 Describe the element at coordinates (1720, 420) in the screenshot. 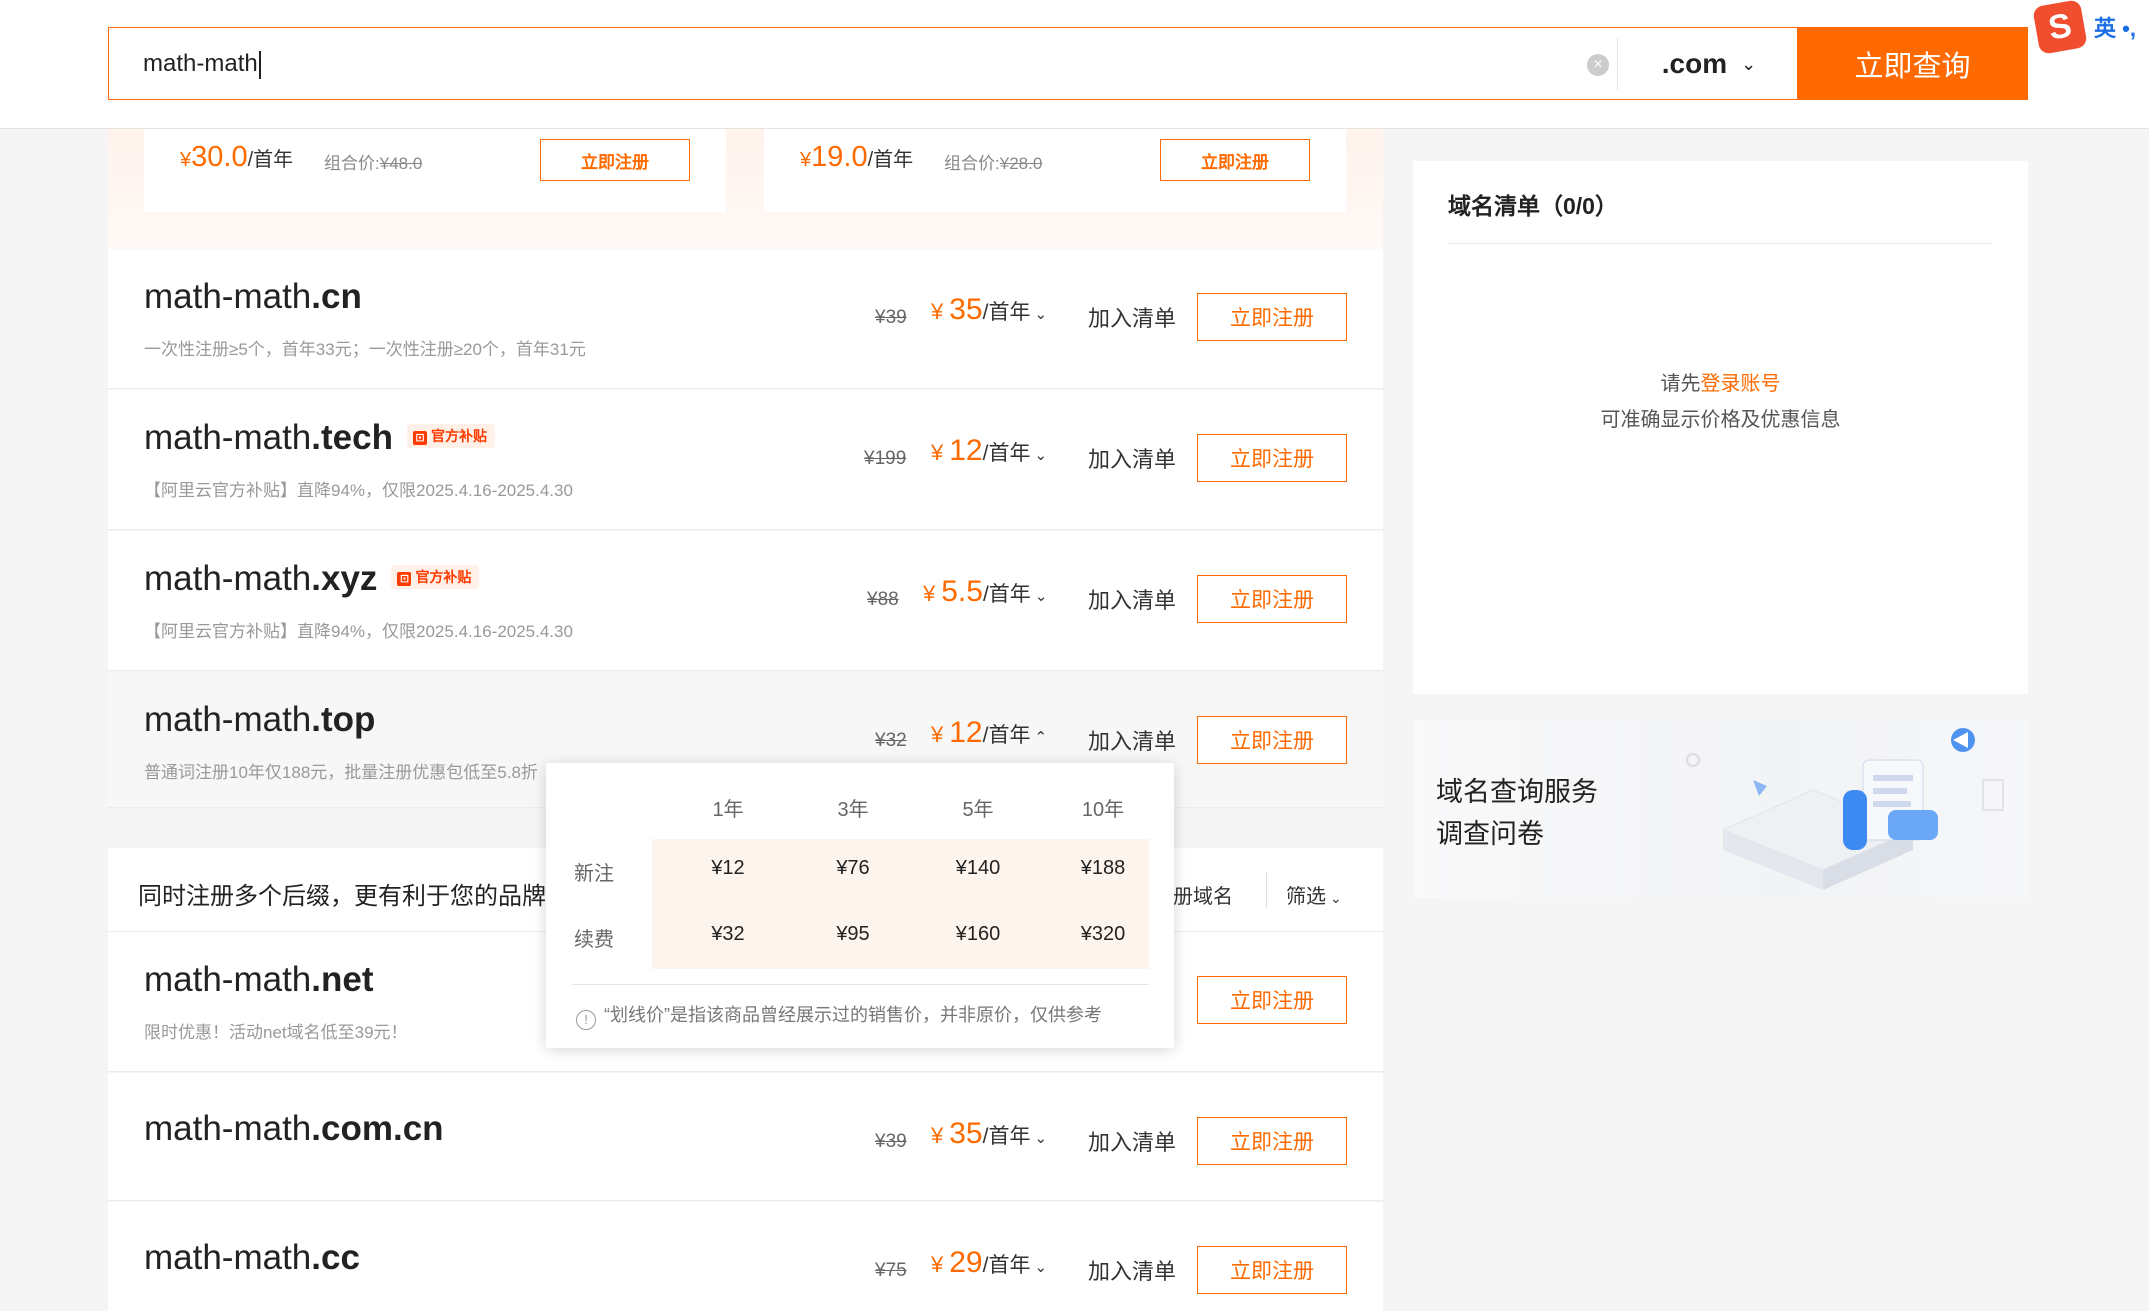

I see `cart-login-hint: 可准确显示价格及优惠信息` at that location.